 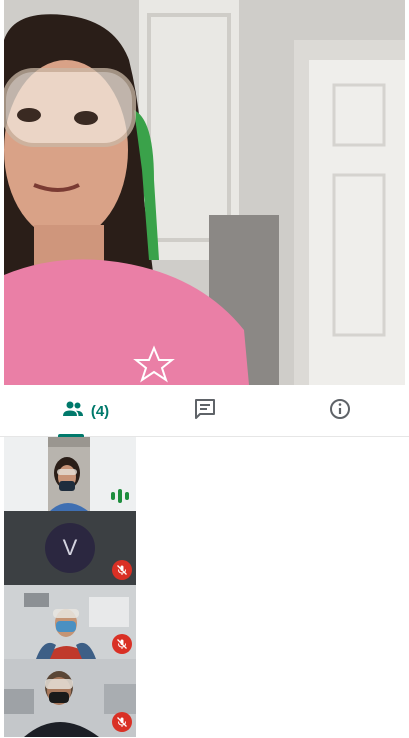 I want to click on audio-level-icon, so click(x=120, y=496).